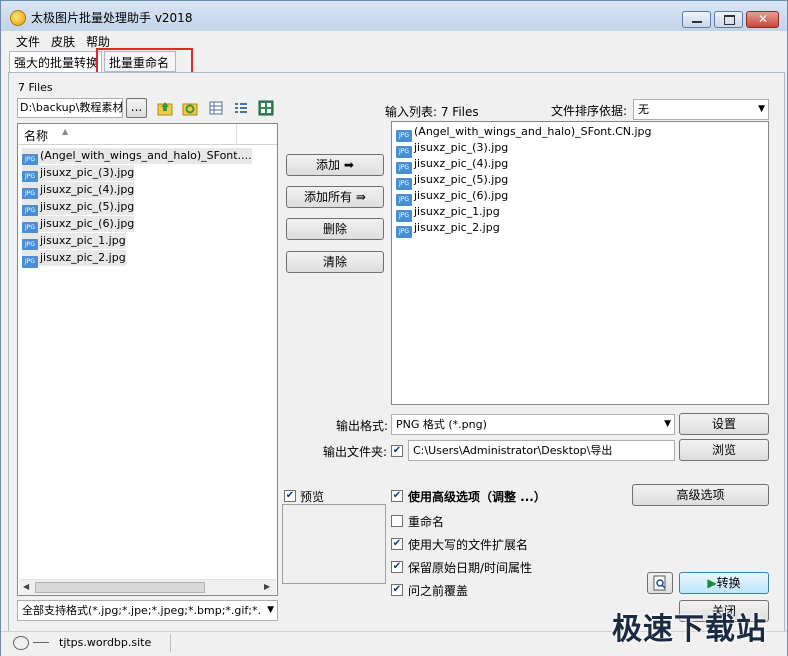  Describe the element at coordinates (216, 108) in the screenshot. I see `details-view-icon` at that location.